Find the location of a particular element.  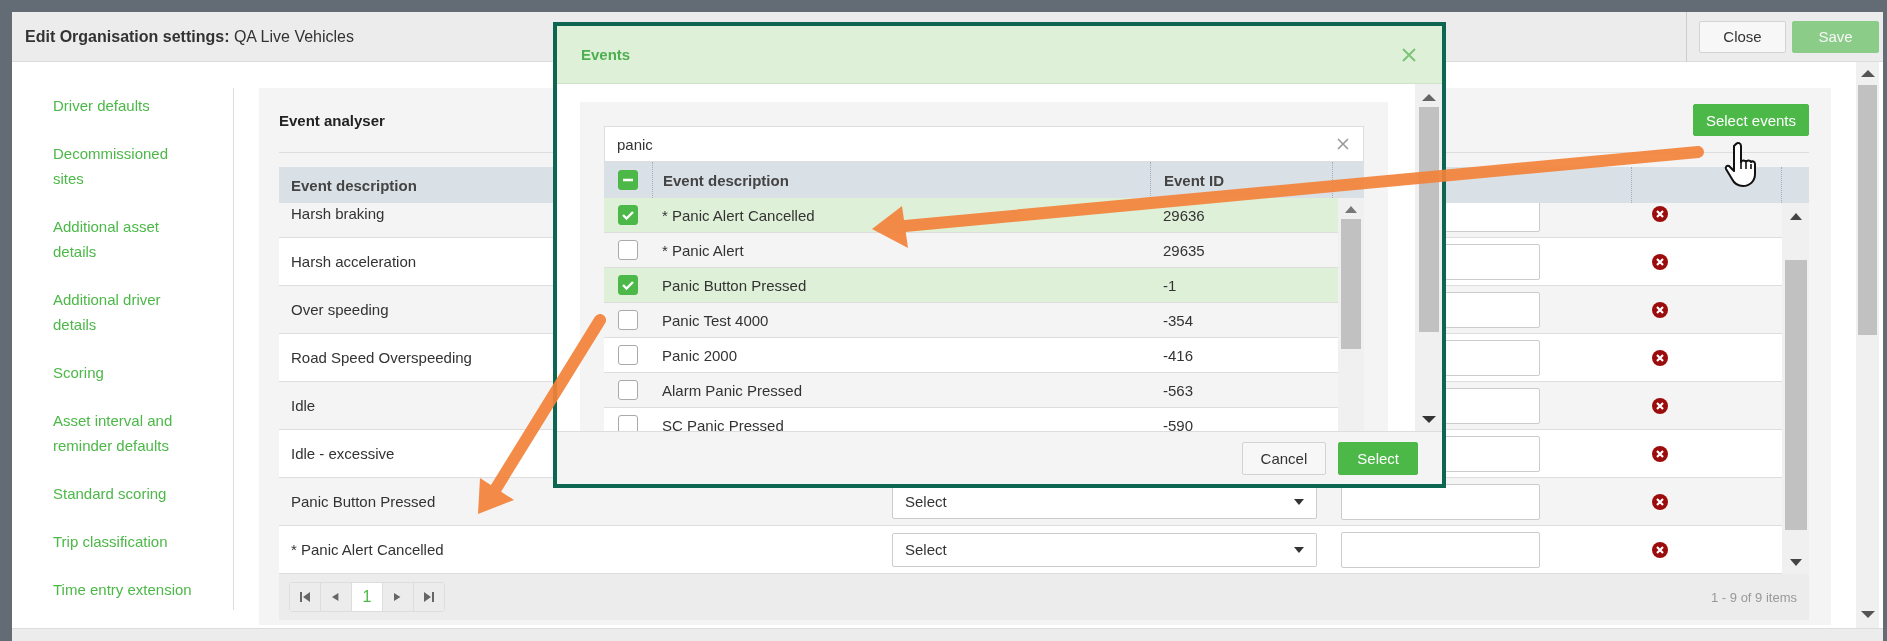

column-header: Event description is located at coordinates (354, 185).